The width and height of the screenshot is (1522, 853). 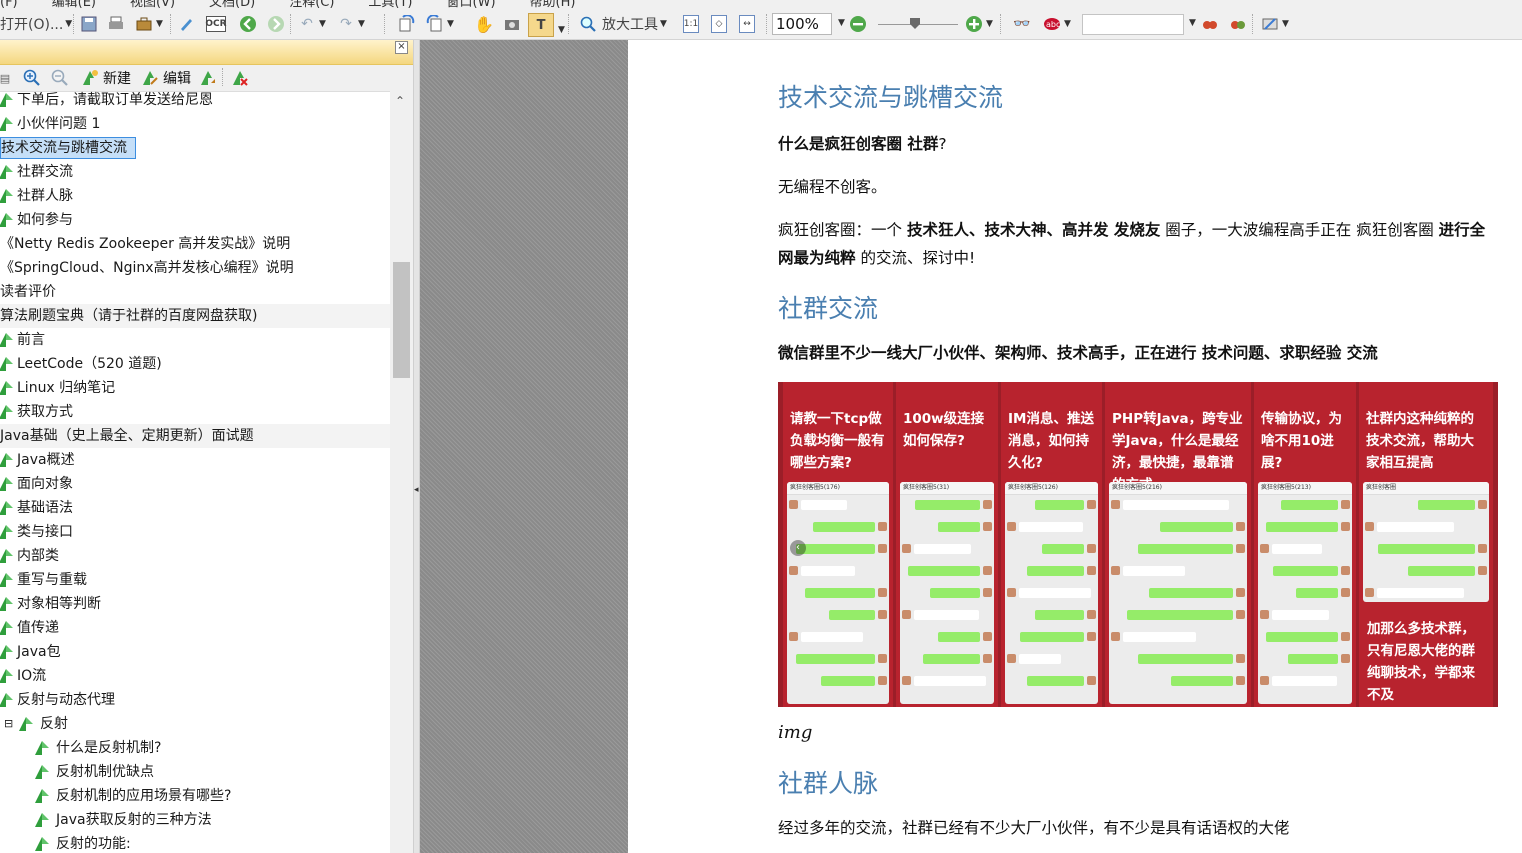 What do you see at coordinates (195, 196) in the screenshot?
I see `bookmark-item: 社群人脉` at bounding box center [195, 196].